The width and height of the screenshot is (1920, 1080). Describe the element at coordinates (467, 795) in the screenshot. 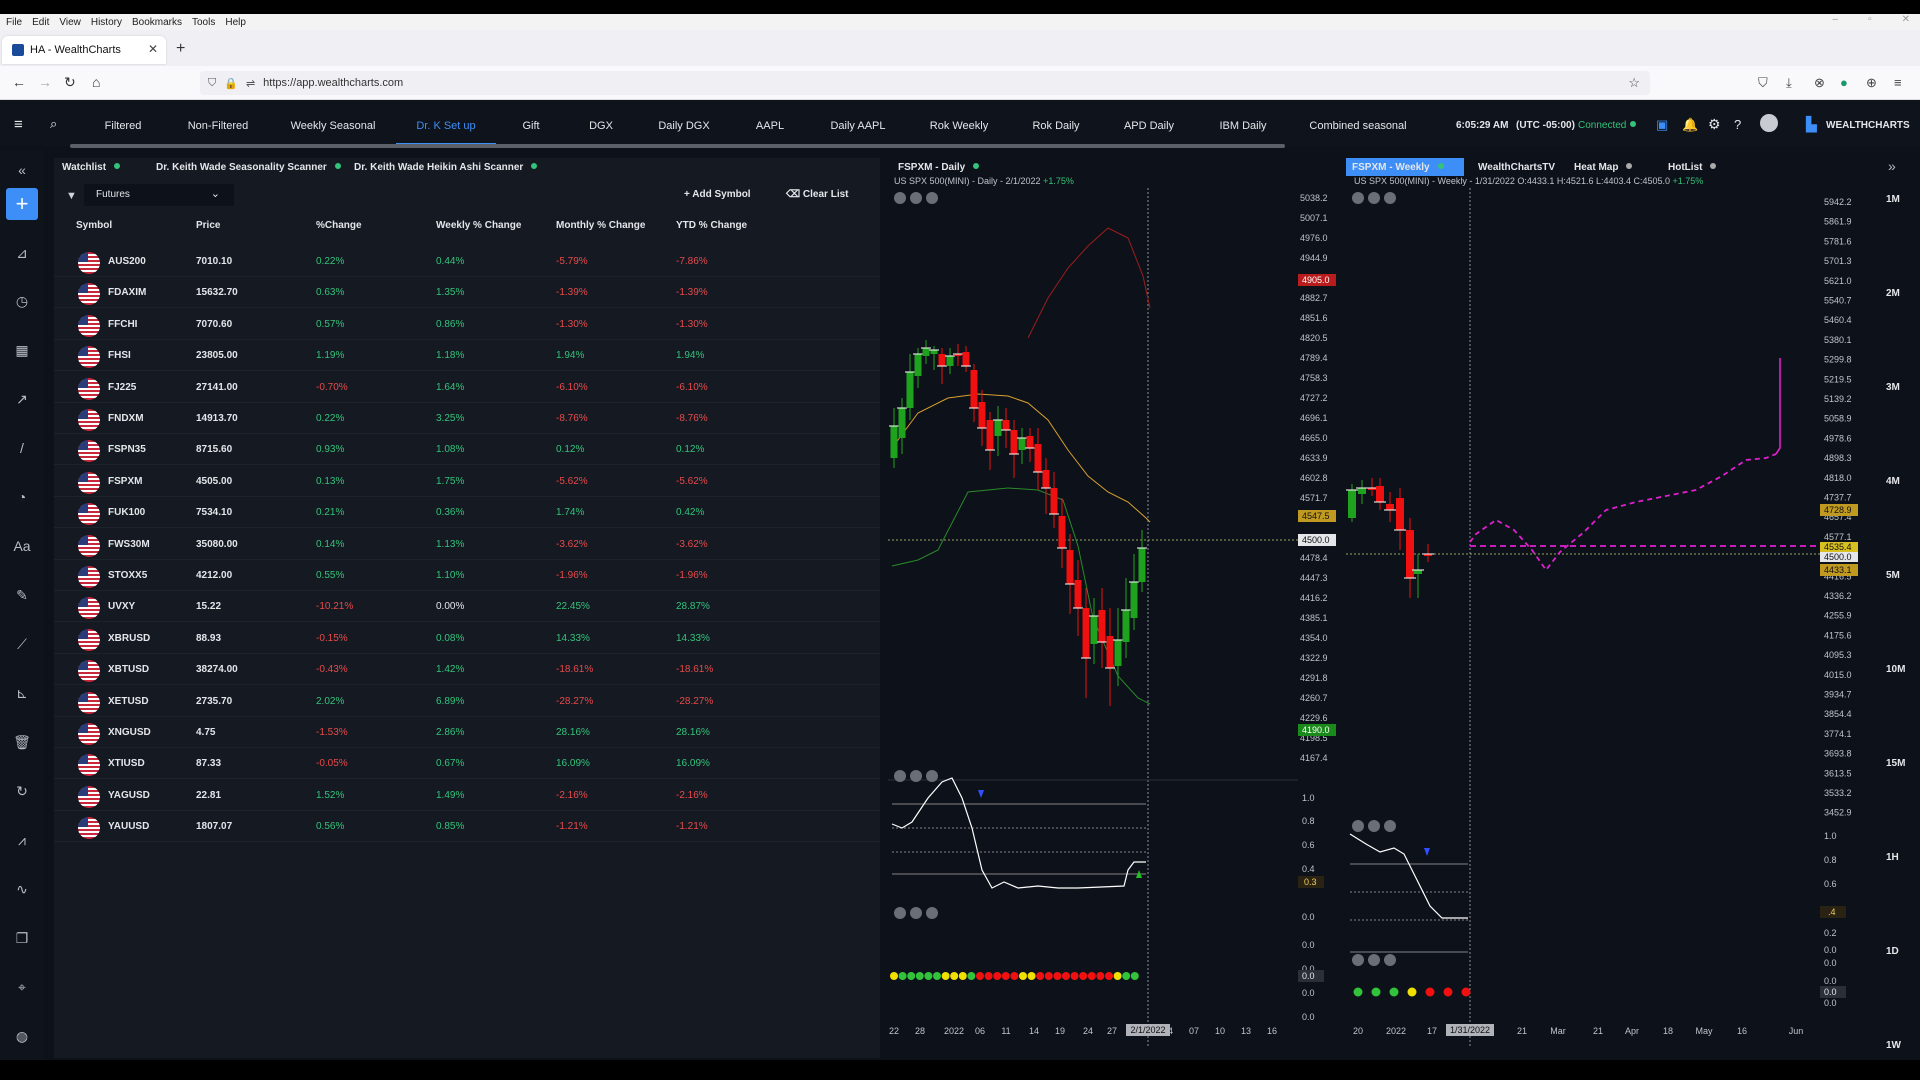

I see `table-row: YAGUSD 22.81 1.52% 1.49% -2.16% -2.16%` at that location.